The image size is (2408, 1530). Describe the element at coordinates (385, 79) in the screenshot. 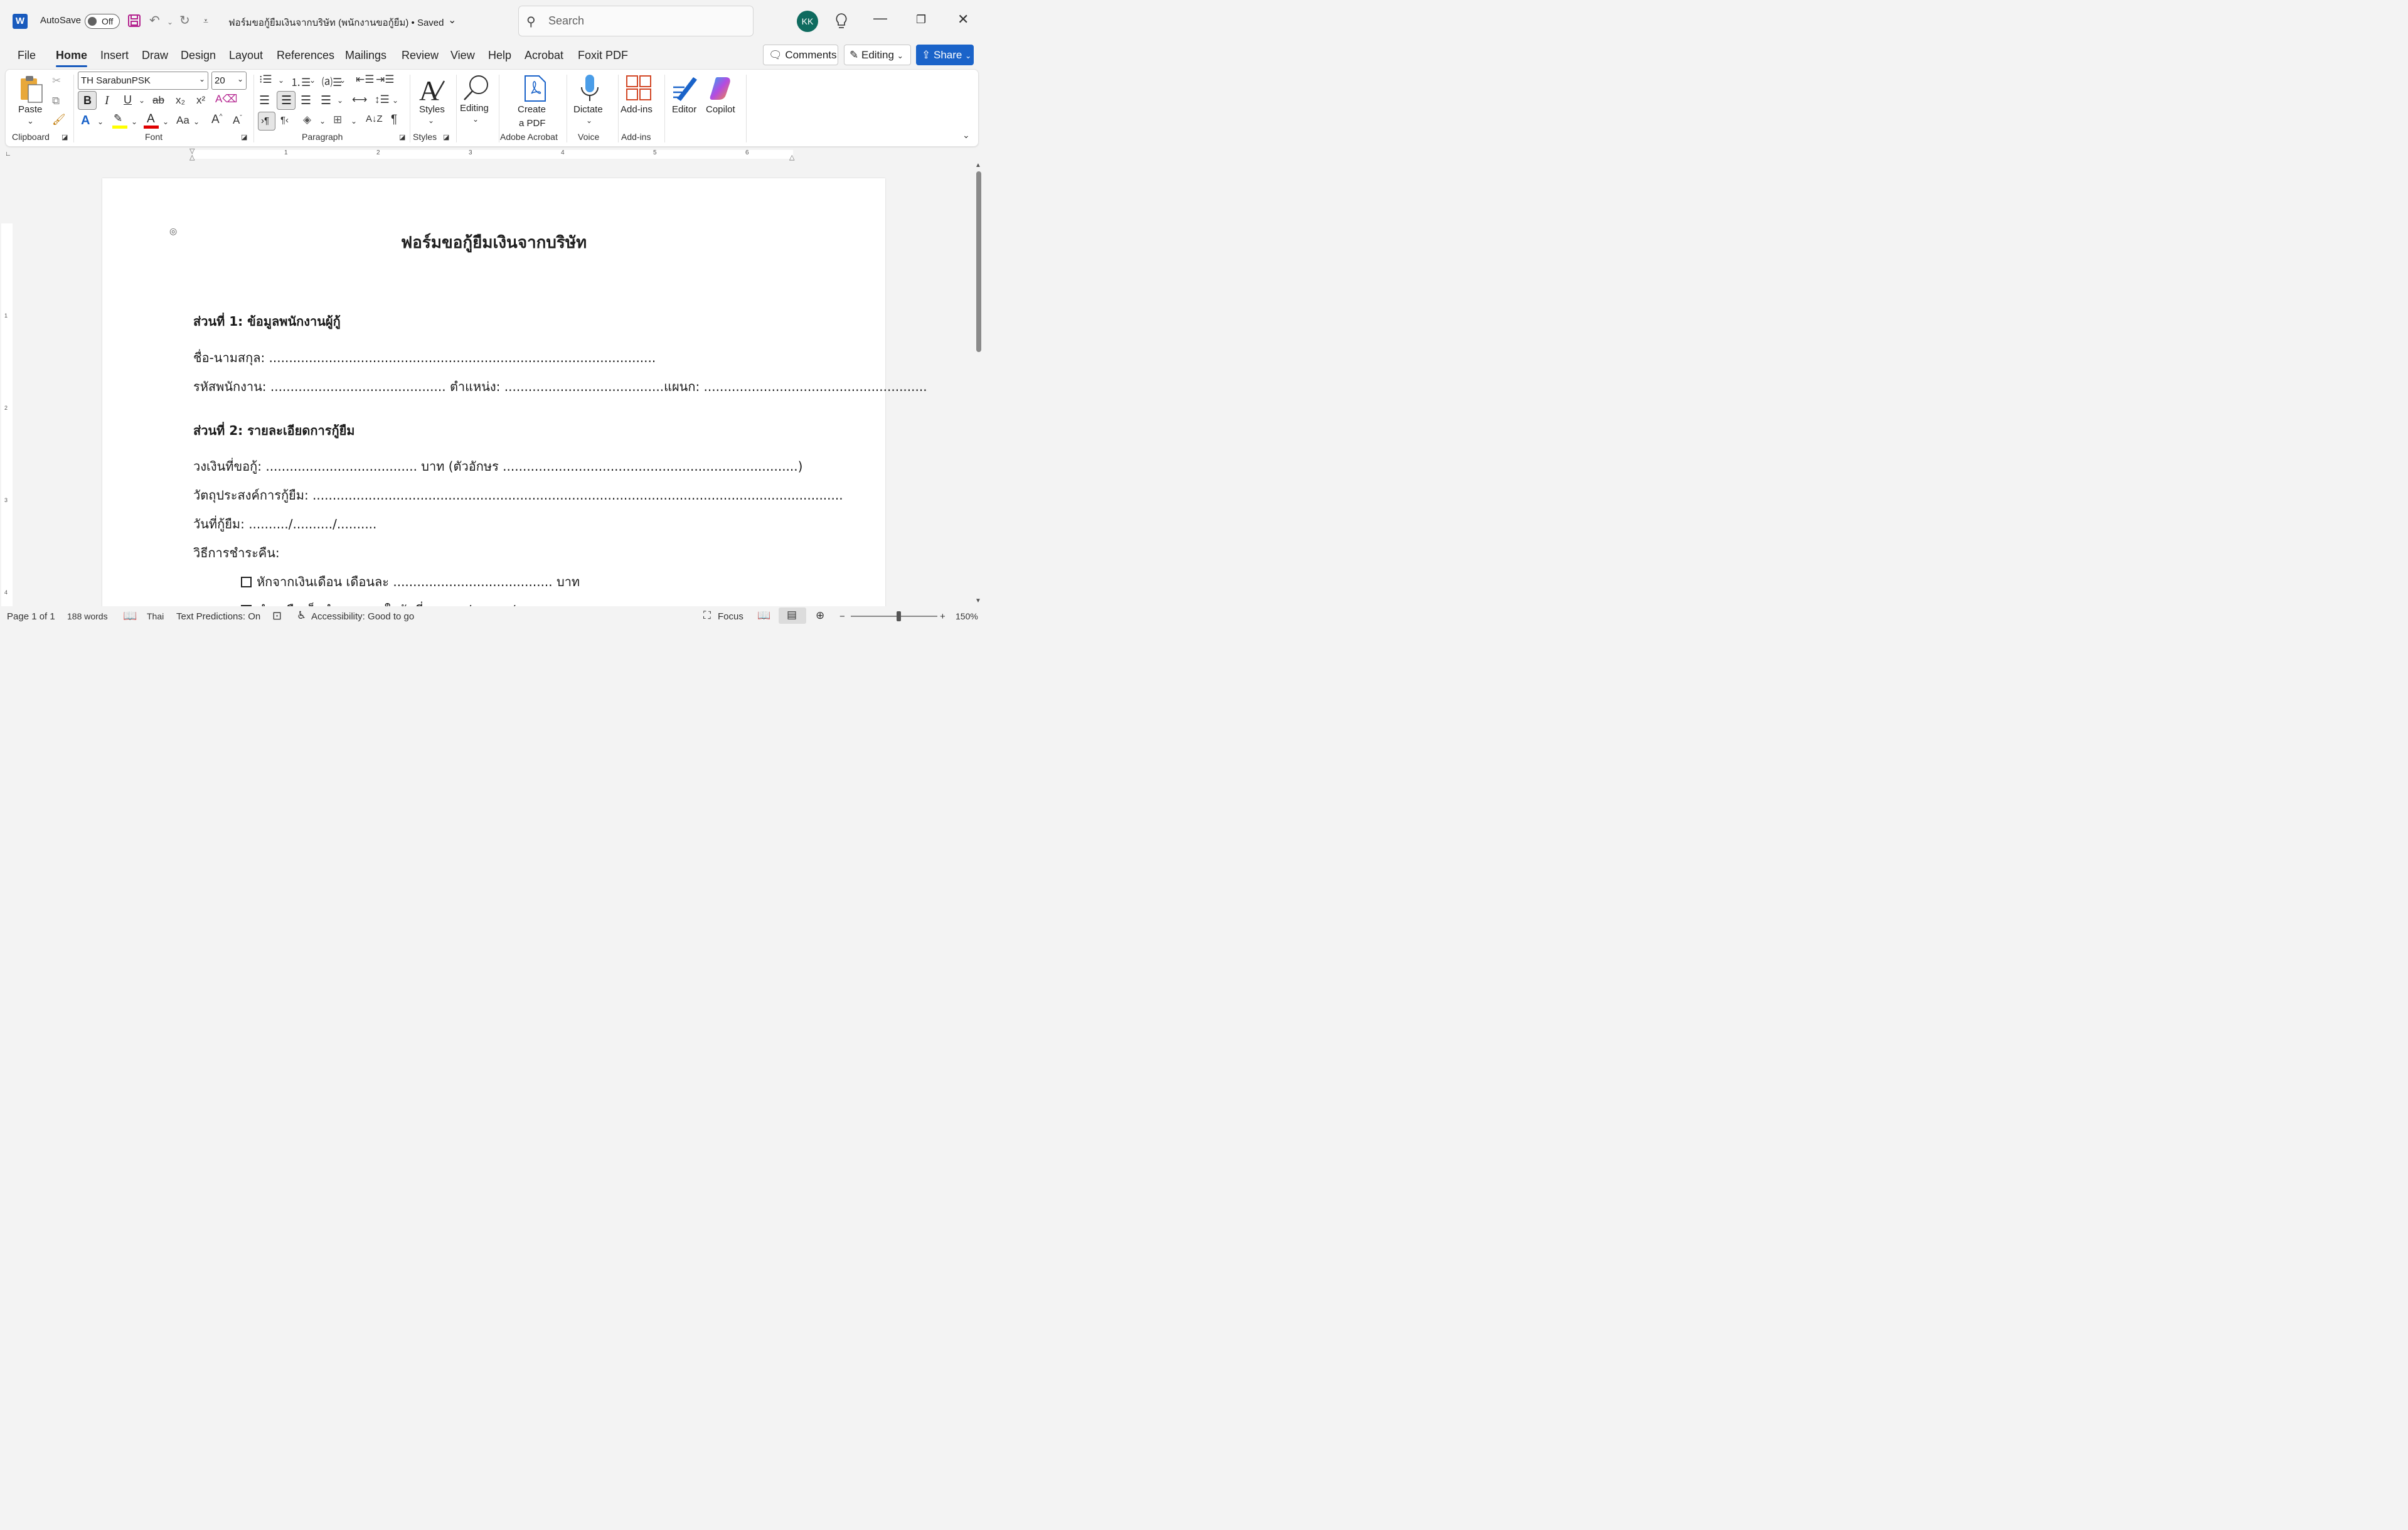

I see `increase-indent-icon: ⇥☰` at that location.